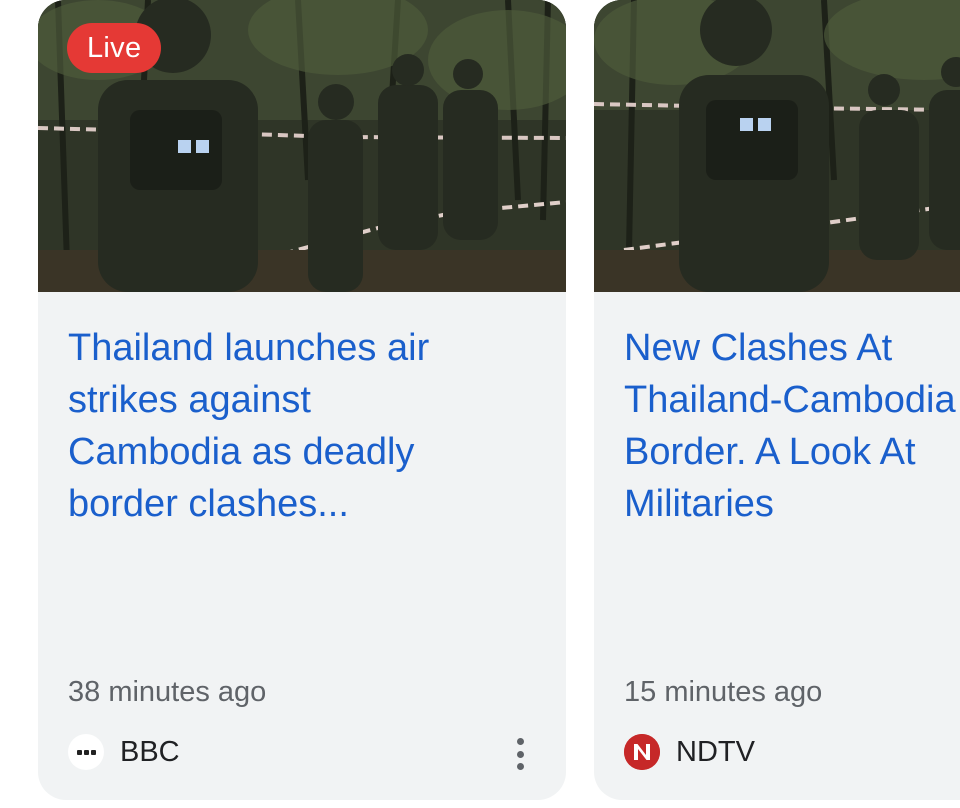  Describe the element at coordinates (150, 752) in the screenshot. I see `source-name: BBC` at that location.